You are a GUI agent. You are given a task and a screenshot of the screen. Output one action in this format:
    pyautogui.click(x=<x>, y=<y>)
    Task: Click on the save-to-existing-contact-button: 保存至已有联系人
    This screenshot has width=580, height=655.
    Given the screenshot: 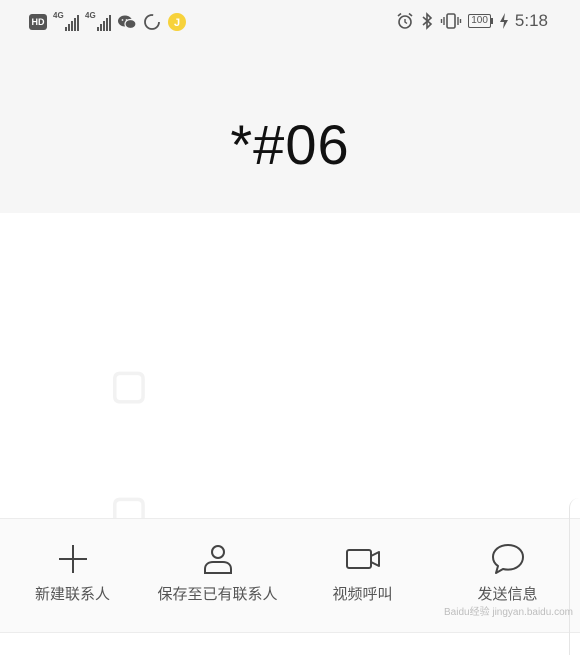 What is the action you would take?
    pyautogui.click(x=217, y=575)
    